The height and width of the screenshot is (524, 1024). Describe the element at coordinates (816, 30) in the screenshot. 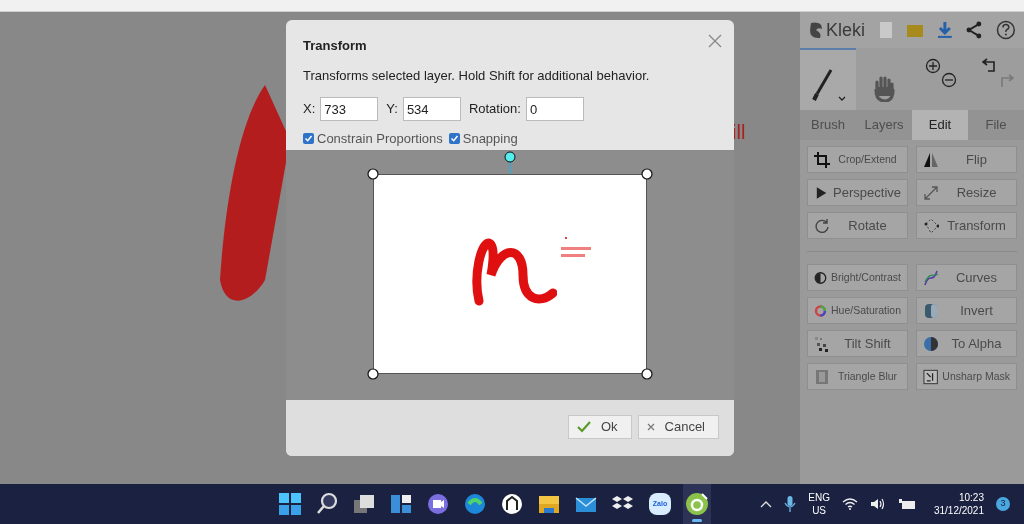

I see `logo-icon` at that location.